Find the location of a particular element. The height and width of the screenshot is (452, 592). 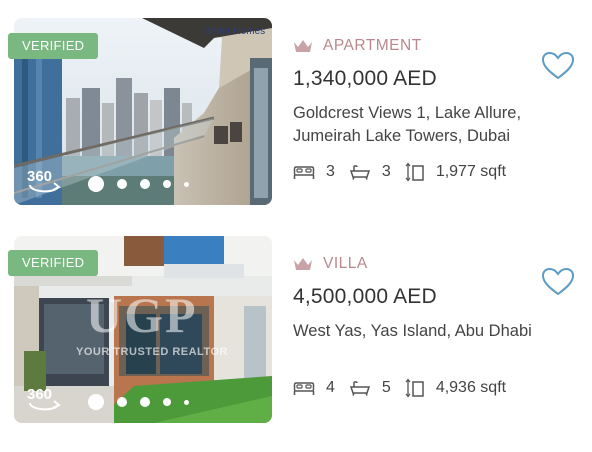

area-size: 4,936 sqft is located at coordinates (471, 387).